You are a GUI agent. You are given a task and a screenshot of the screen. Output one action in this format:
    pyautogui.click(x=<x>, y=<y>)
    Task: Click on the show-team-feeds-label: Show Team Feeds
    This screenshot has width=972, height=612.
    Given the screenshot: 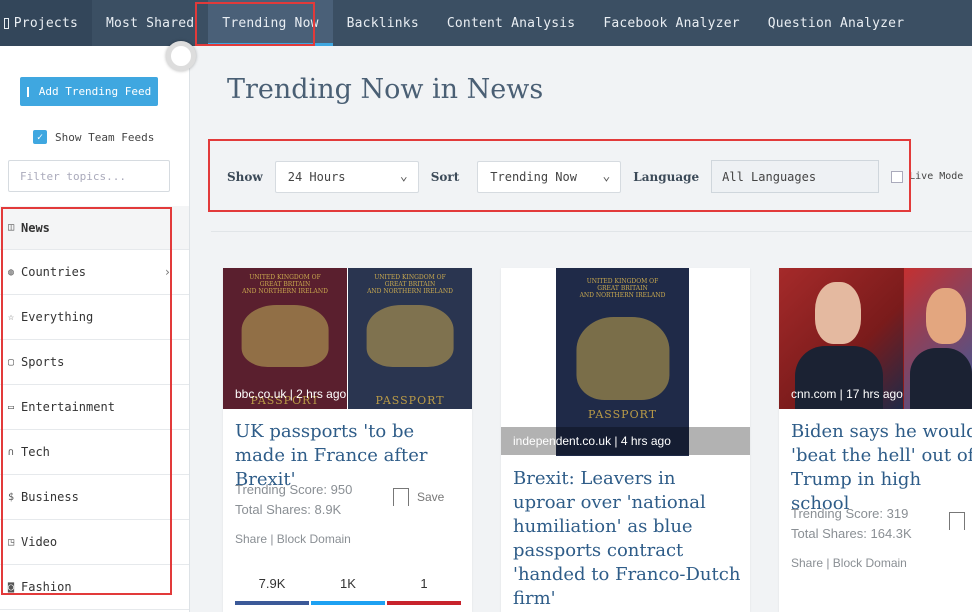 What is the action you would take?
    pyautogui.click(x=105, y=137)
    